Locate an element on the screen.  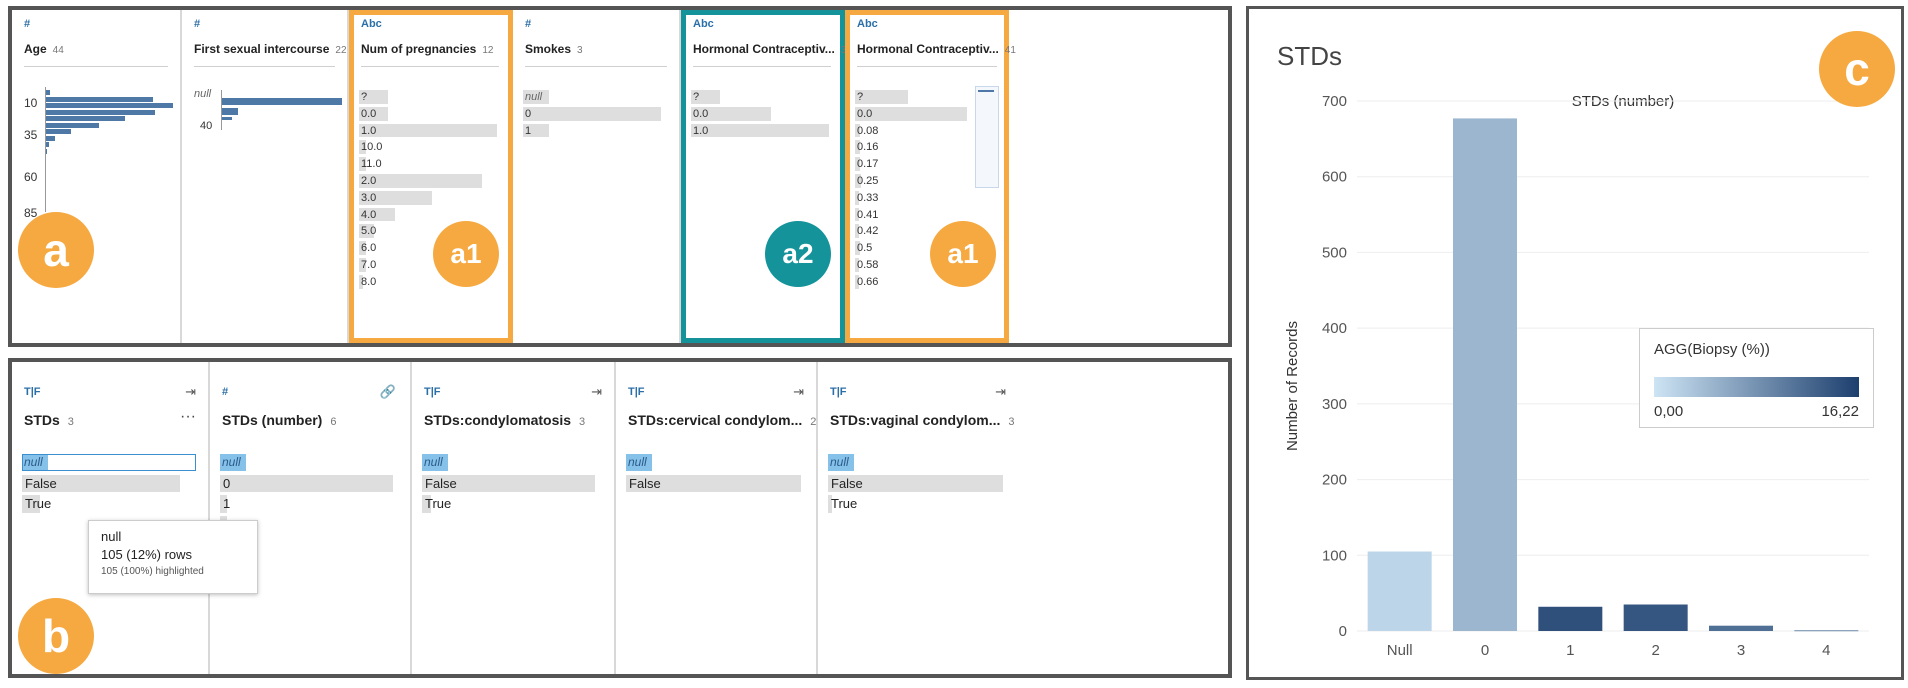
card-title: Age 44 is located at coordinates (44, 49).